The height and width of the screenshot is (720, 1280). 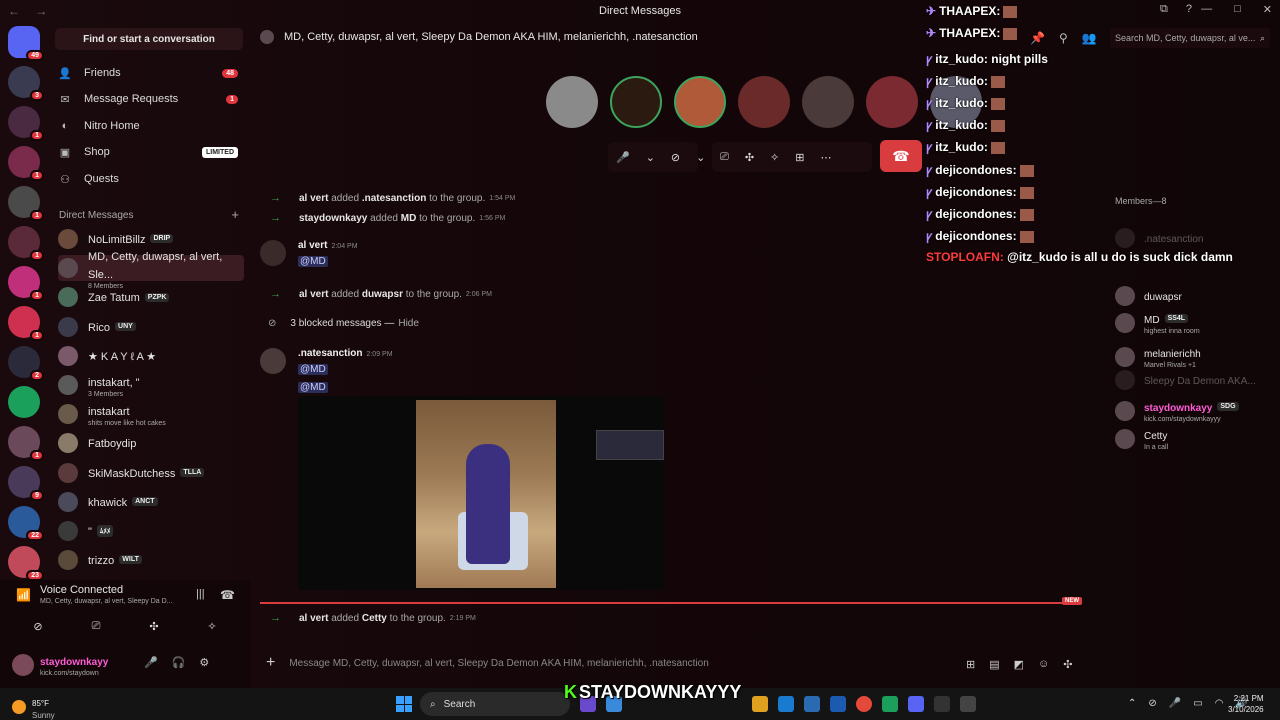 I want to click on nav-quests: ⚇ Quests, so click(x=148, y=179).